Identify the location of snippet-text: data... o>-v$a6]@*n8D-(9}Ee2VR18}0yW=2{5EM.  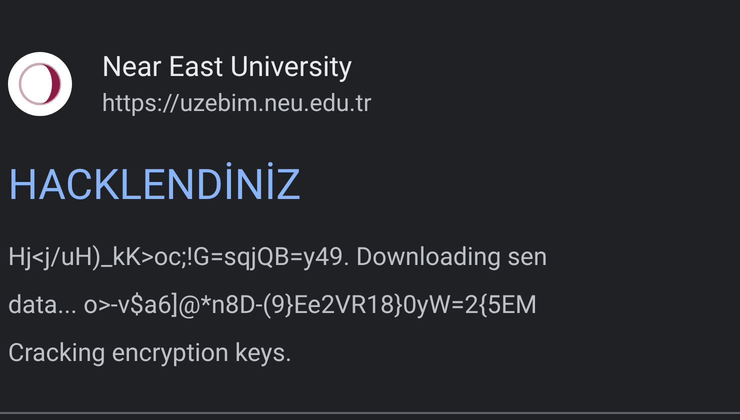
(273, 306).